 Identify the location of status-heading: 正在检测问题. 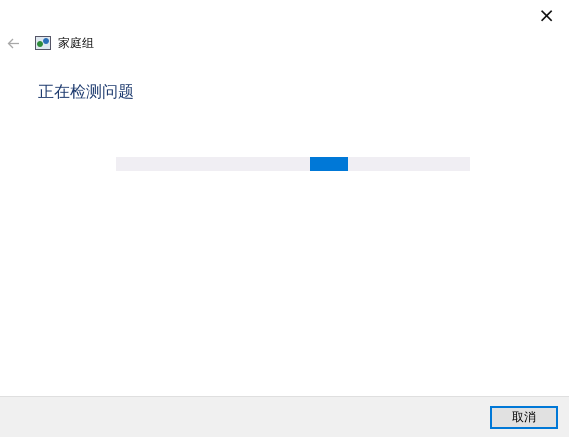
(86, 92).